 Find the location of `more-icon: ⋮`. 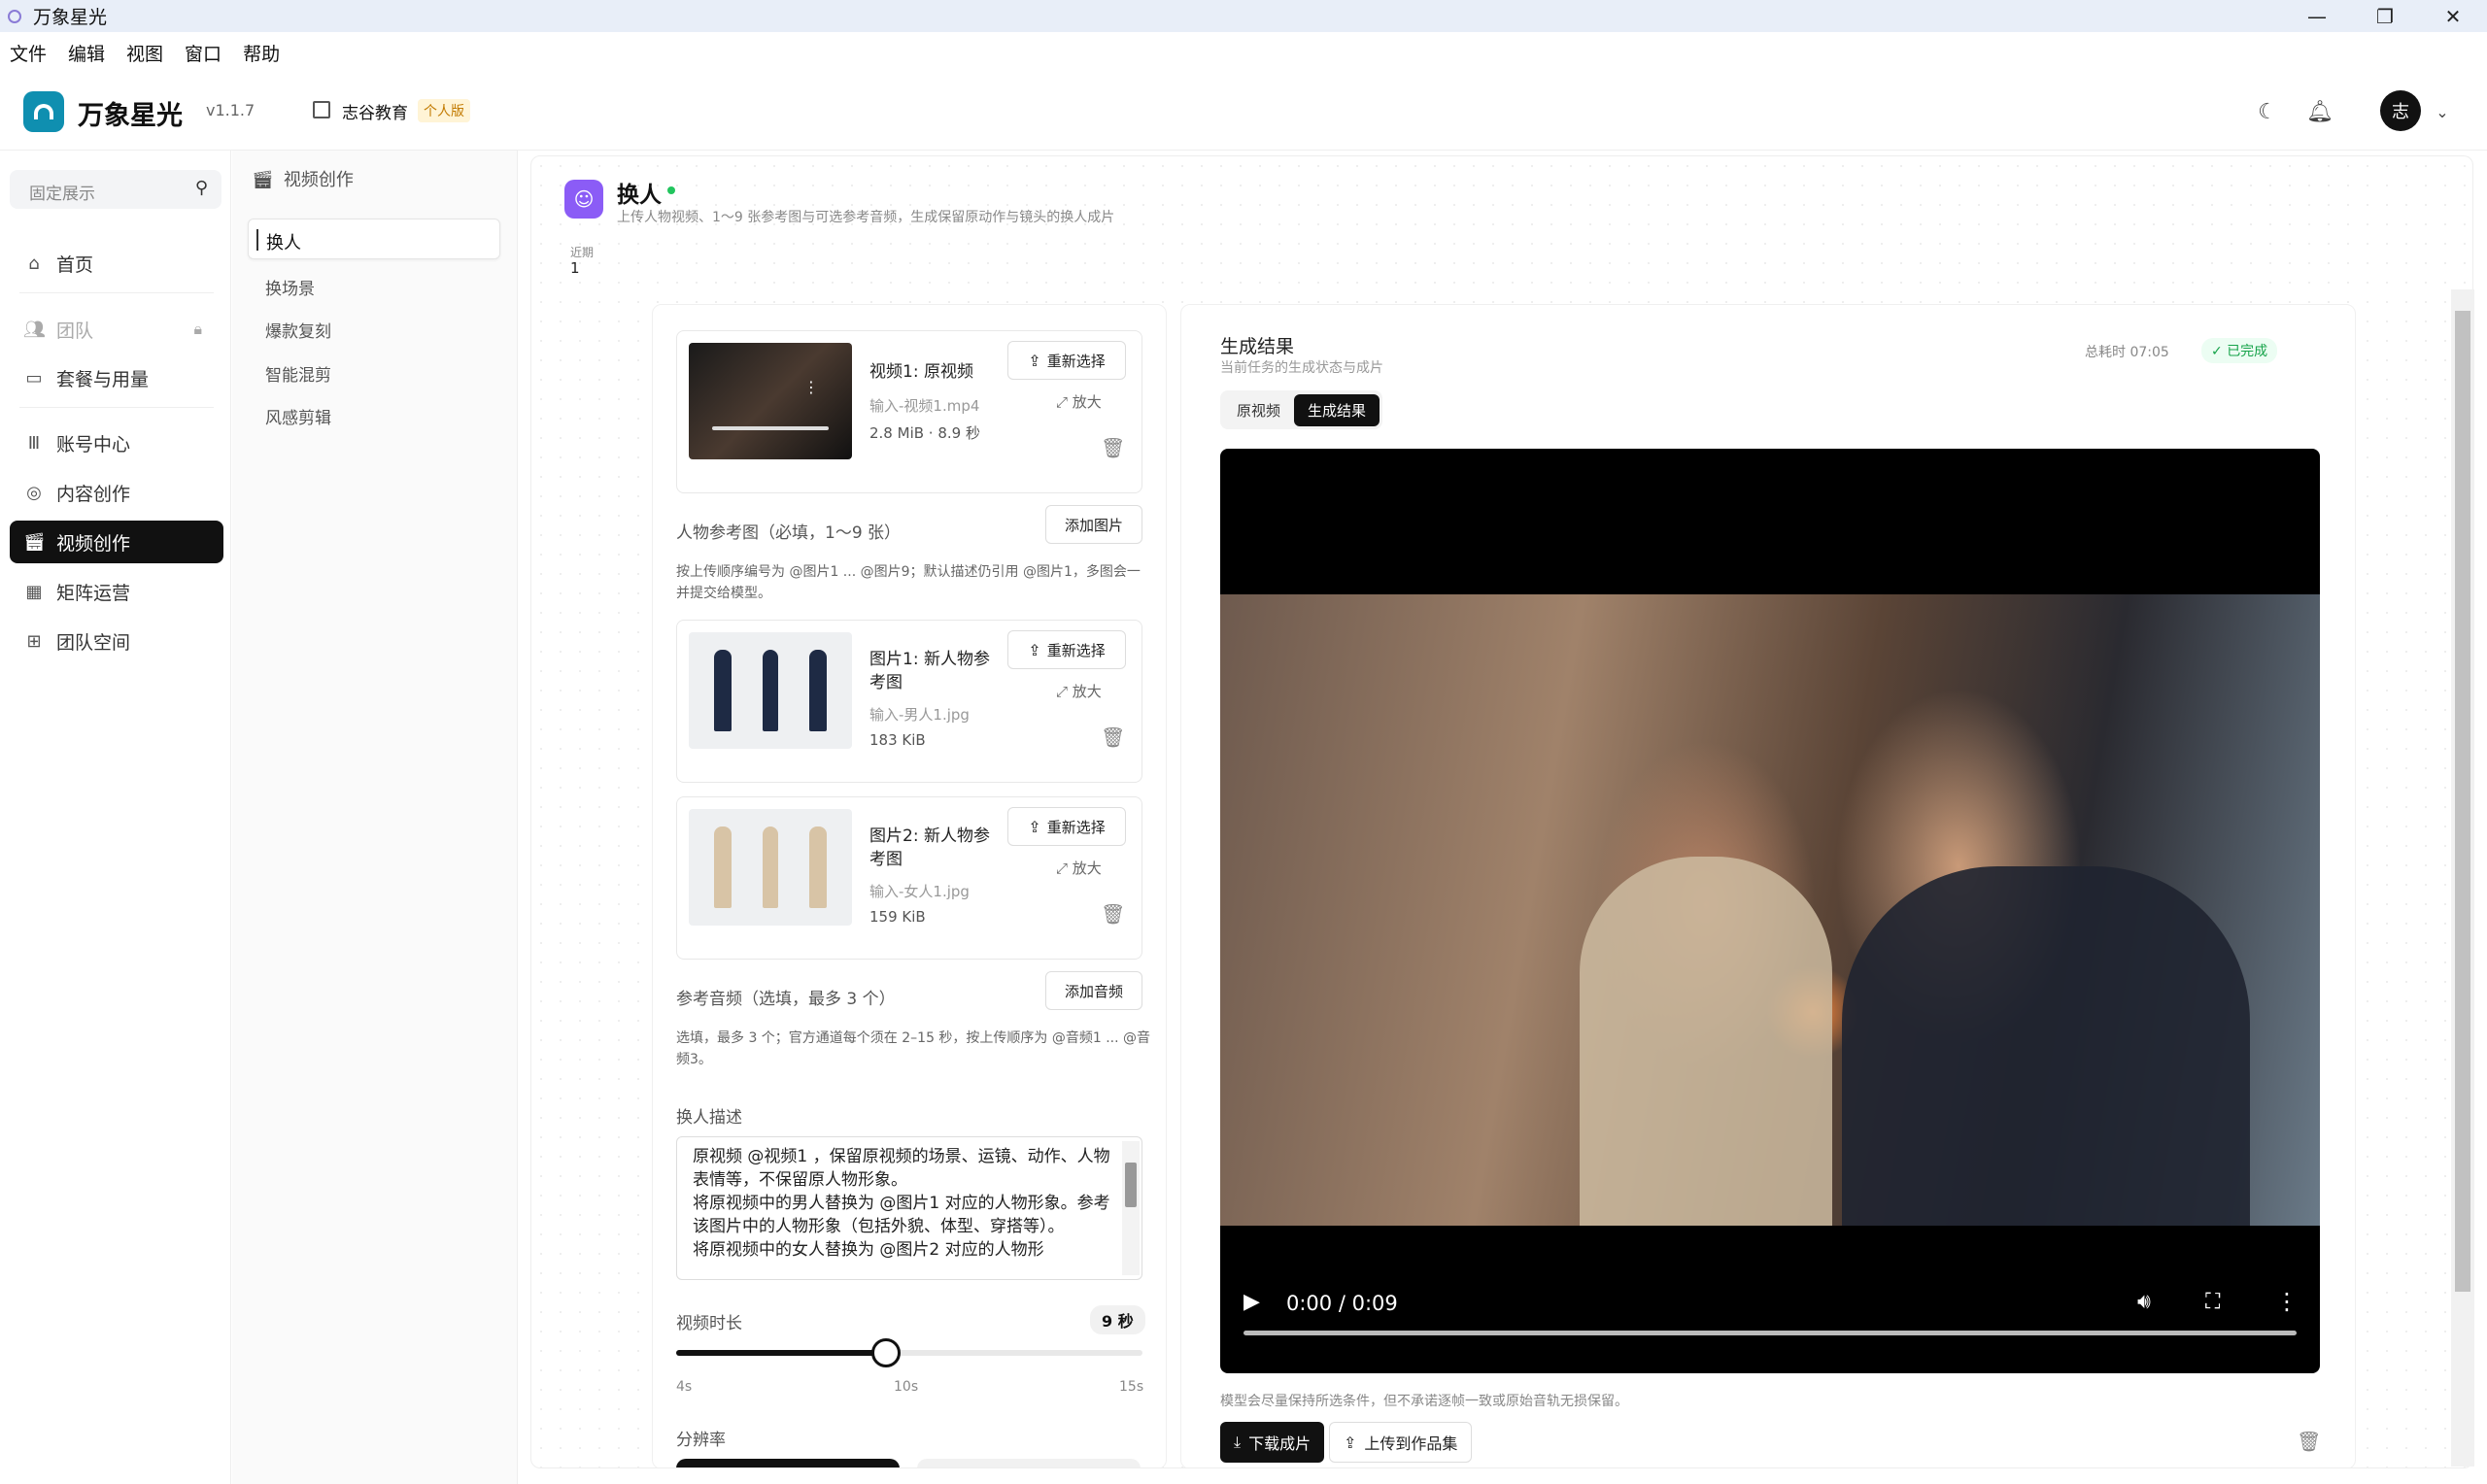

more-icon: ⋮ is located at coordinates (2287, 1301).